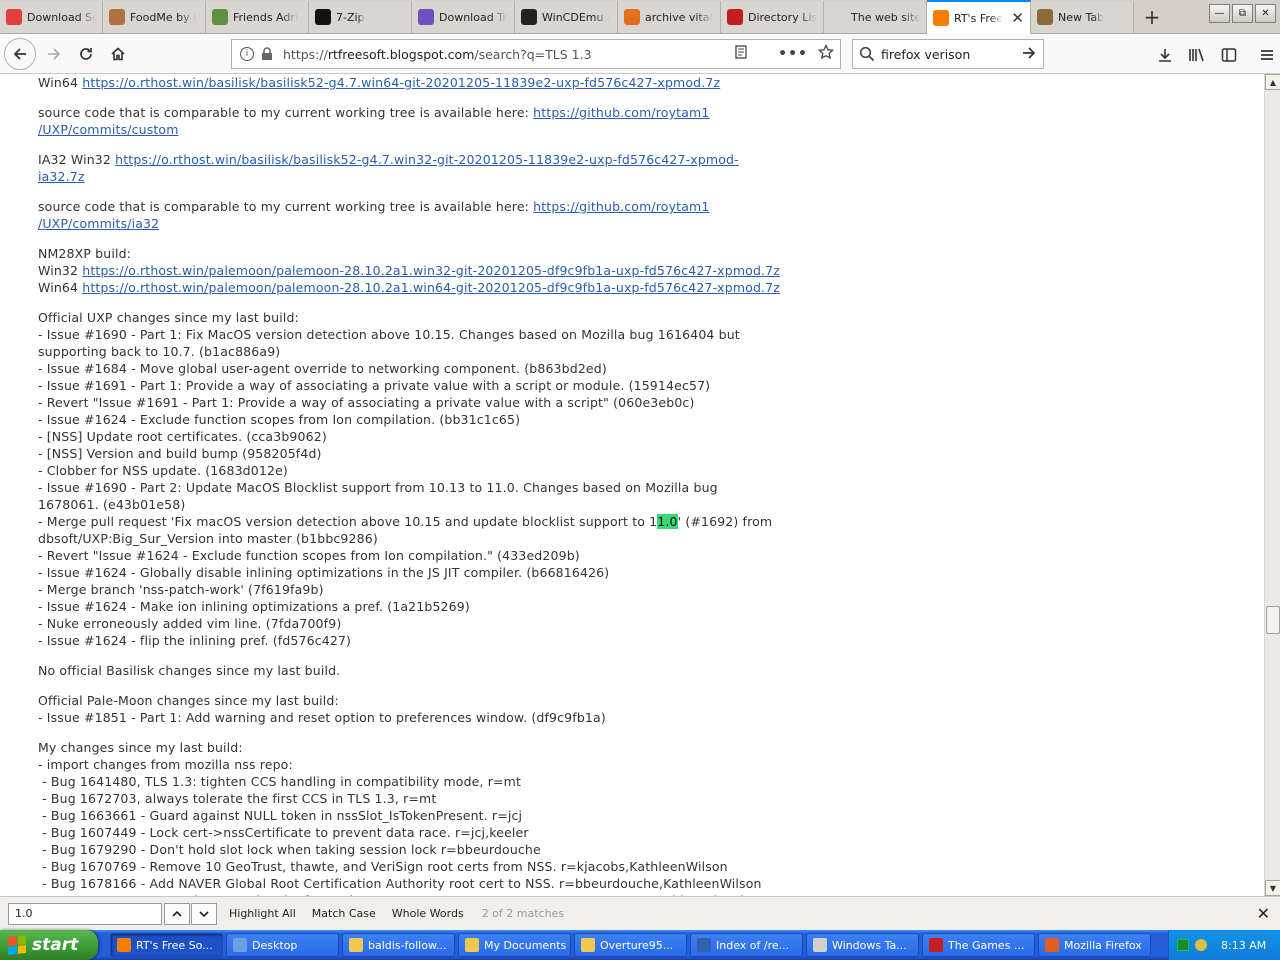  I want to click on scroll-up-button: ▲, so click(1272, 82).